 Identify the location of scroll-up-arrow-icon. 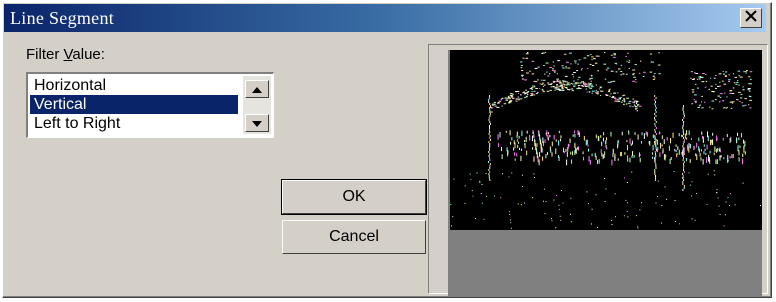
(257, 89).